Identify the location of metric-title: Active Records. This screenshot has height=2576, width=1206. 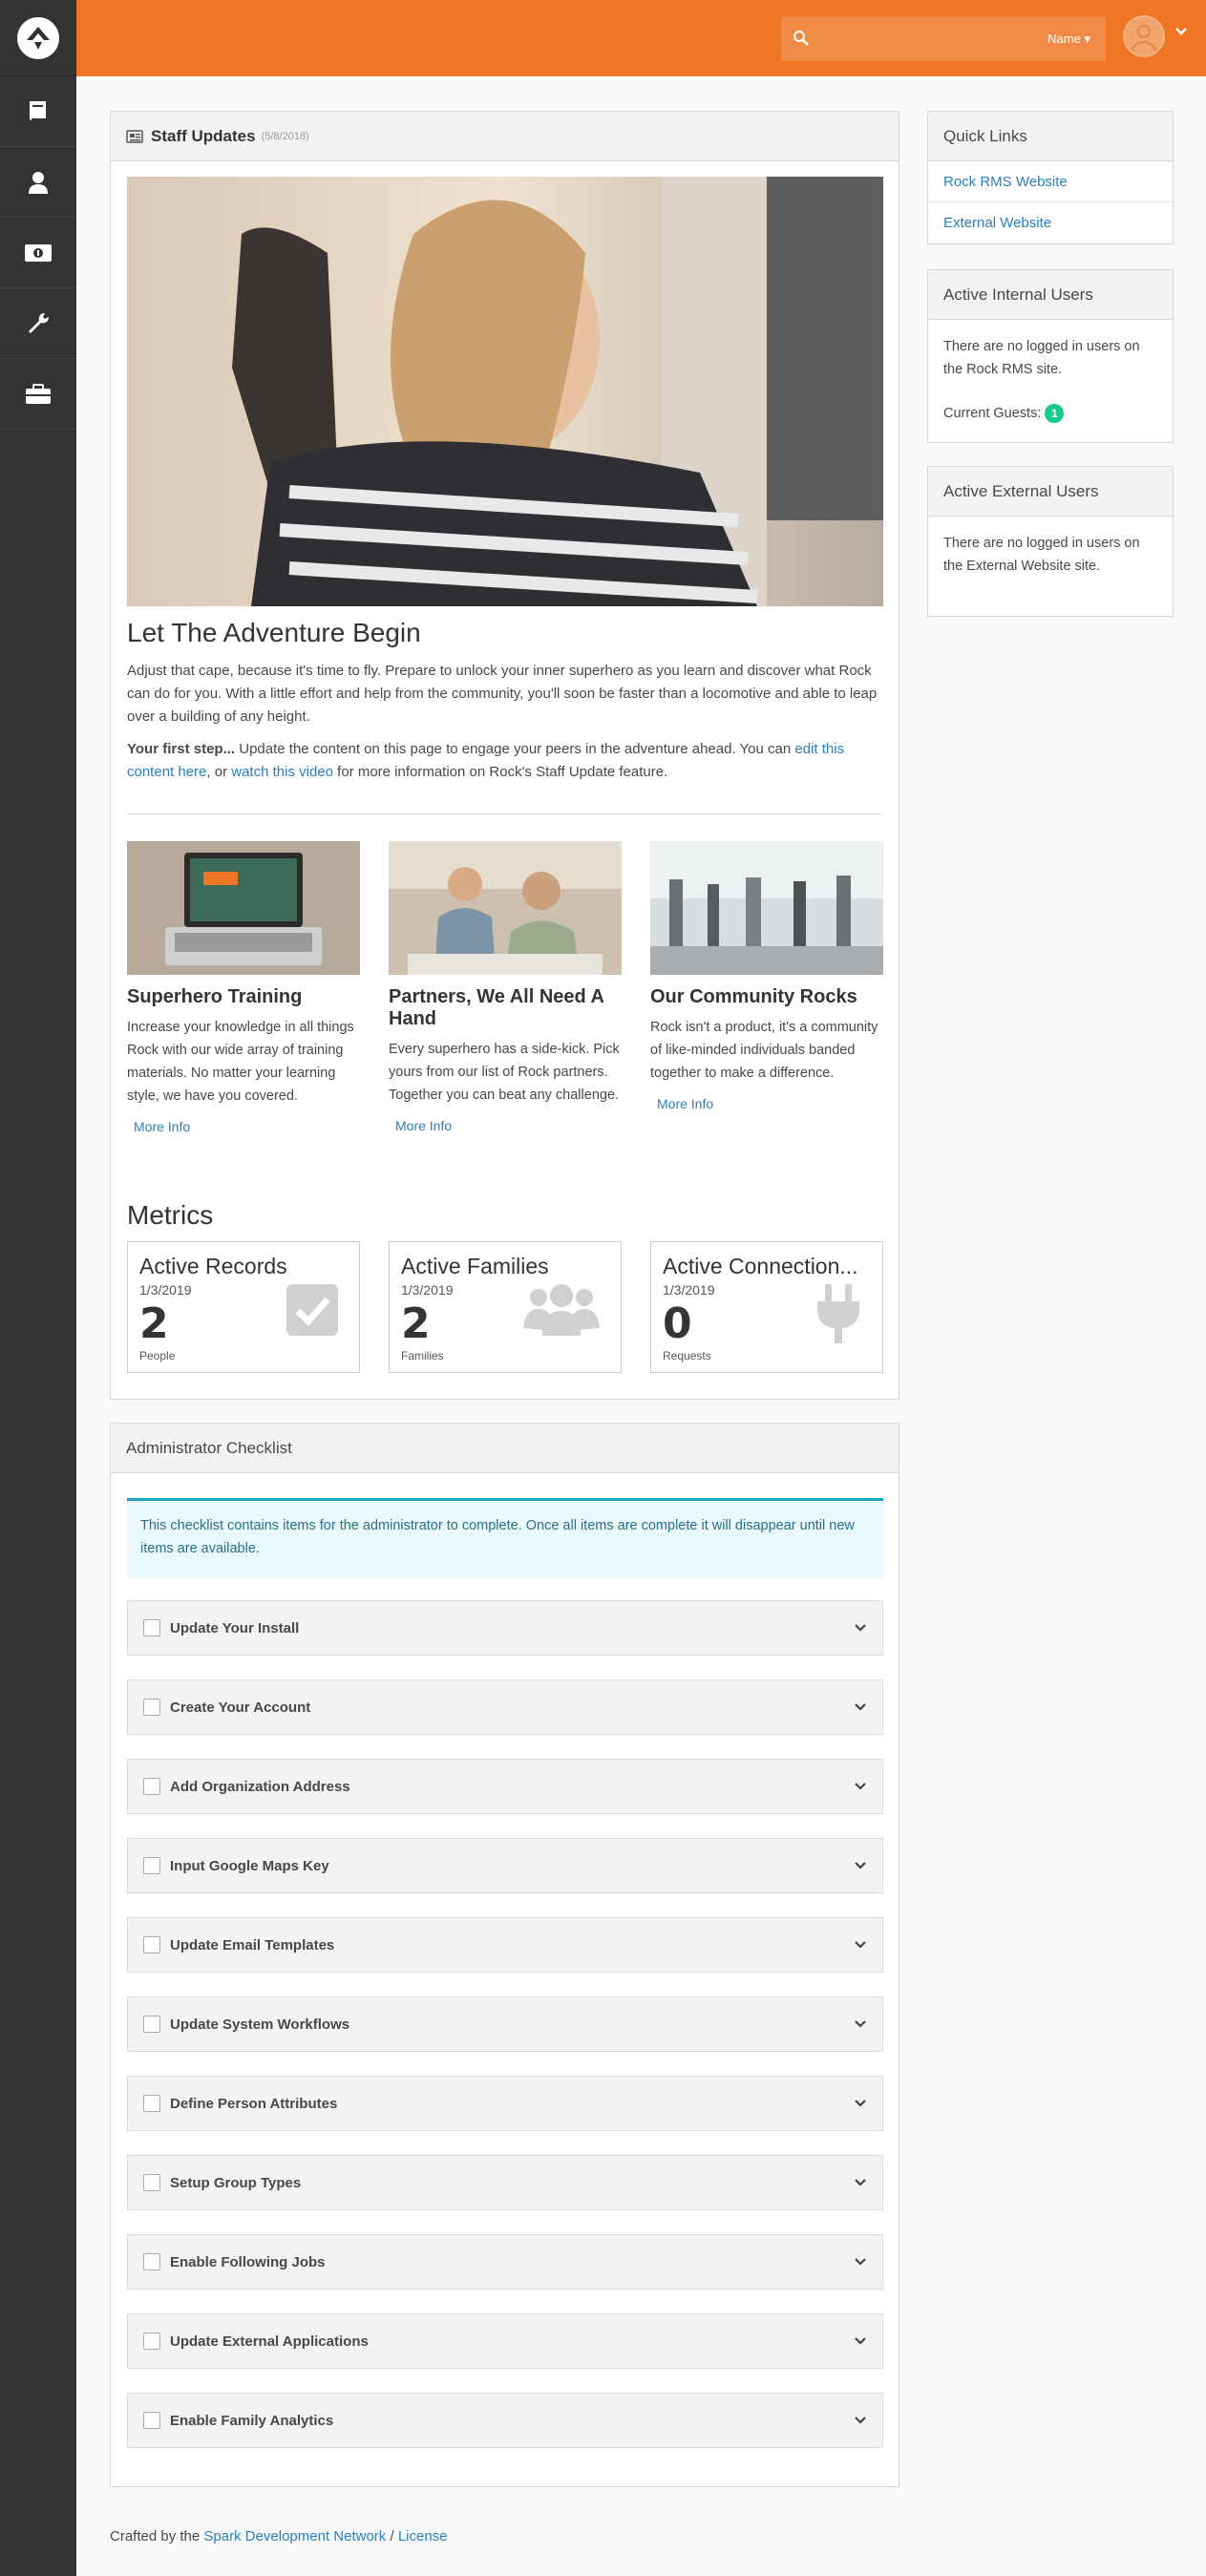
(213, 1266).